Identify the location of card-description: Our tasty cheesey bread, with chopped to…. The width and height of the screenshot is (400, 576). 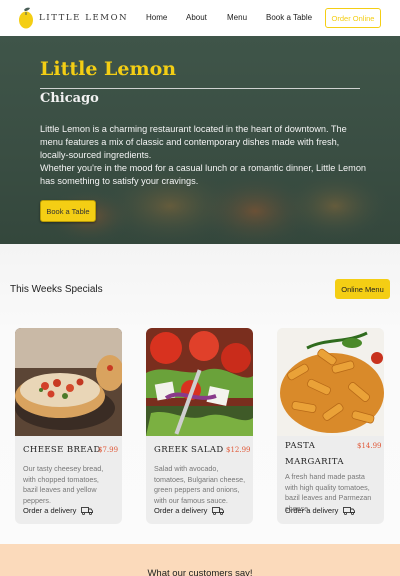
(63, 484).